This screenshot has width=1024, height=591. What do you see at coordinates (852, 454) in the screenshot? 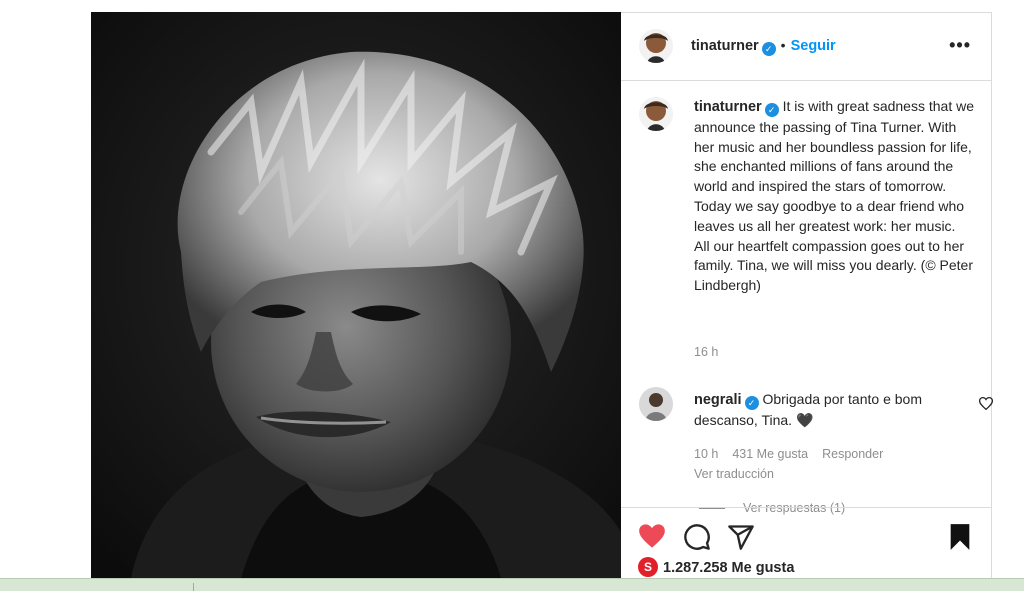
I see `reply-button: Responder` at bounding box center [852, 454].